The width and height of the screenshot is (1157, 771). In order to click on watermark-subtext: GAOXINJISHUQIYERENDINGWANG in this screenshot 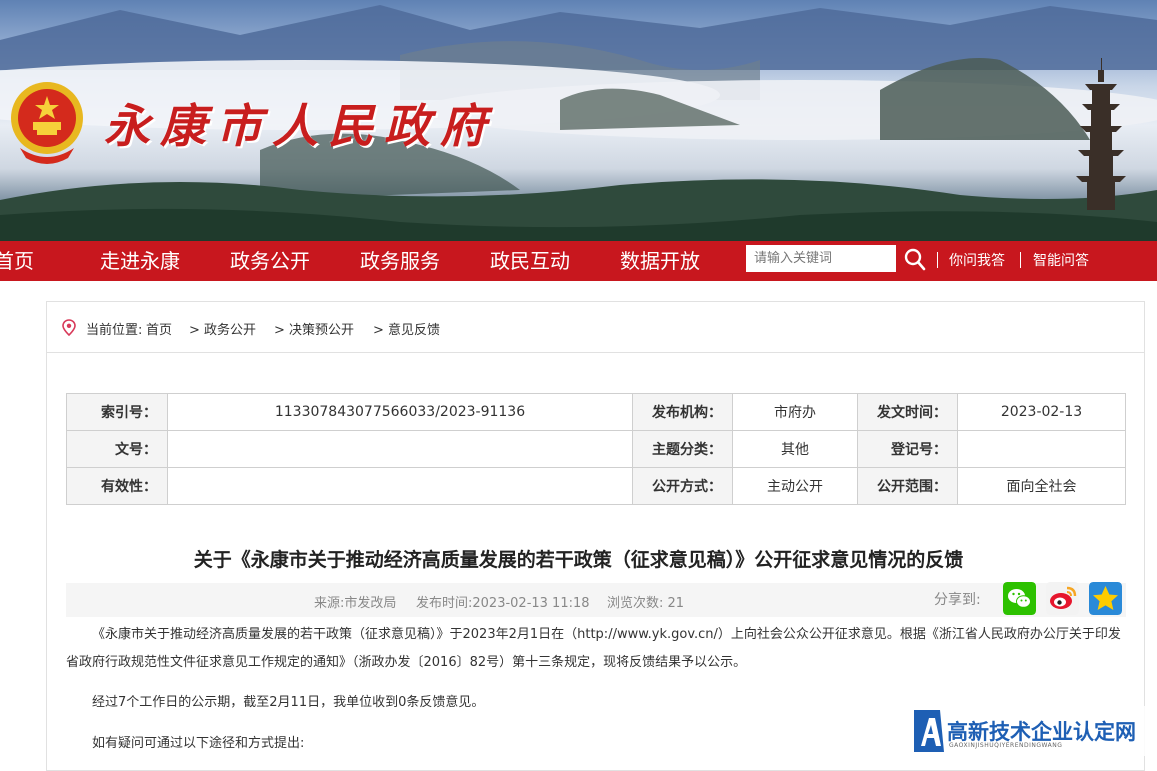, I will do `click(1006, 745)`.